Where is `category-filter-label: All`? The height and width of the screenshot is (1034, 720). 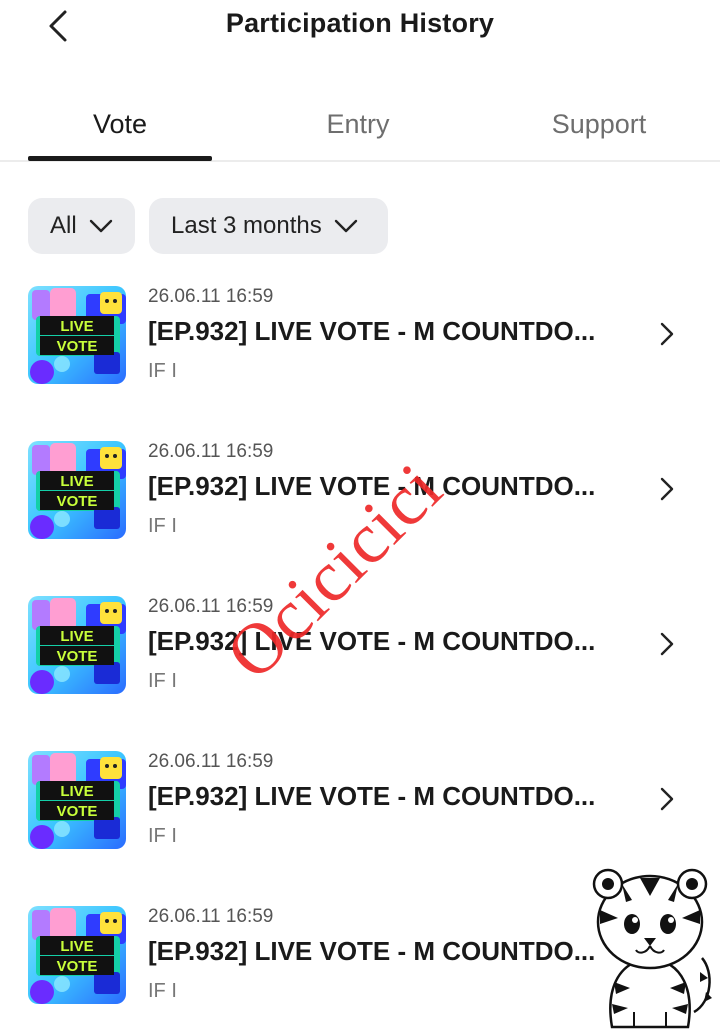 category-filter-label: All is located at coordinates (63, 225).